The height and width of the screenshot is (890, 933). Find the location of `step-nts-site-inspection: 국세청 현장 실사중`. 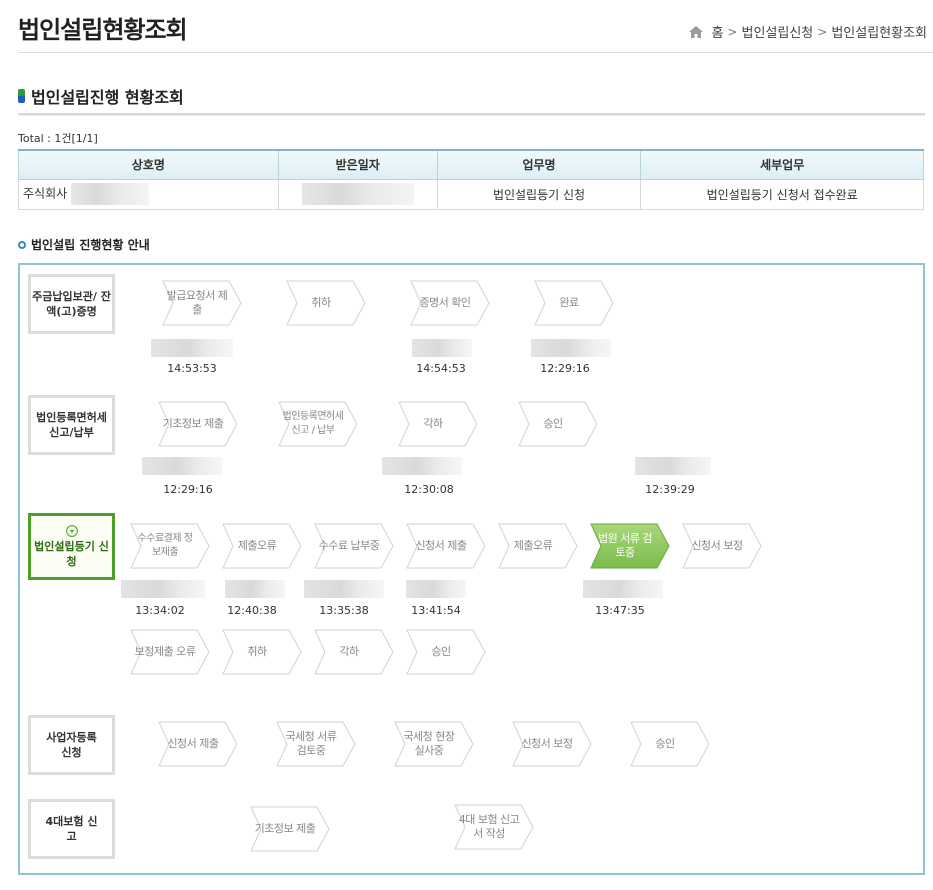

step-nts-site-inspection: 국세청 현장 실사중 is located at coordinates (434, 744).